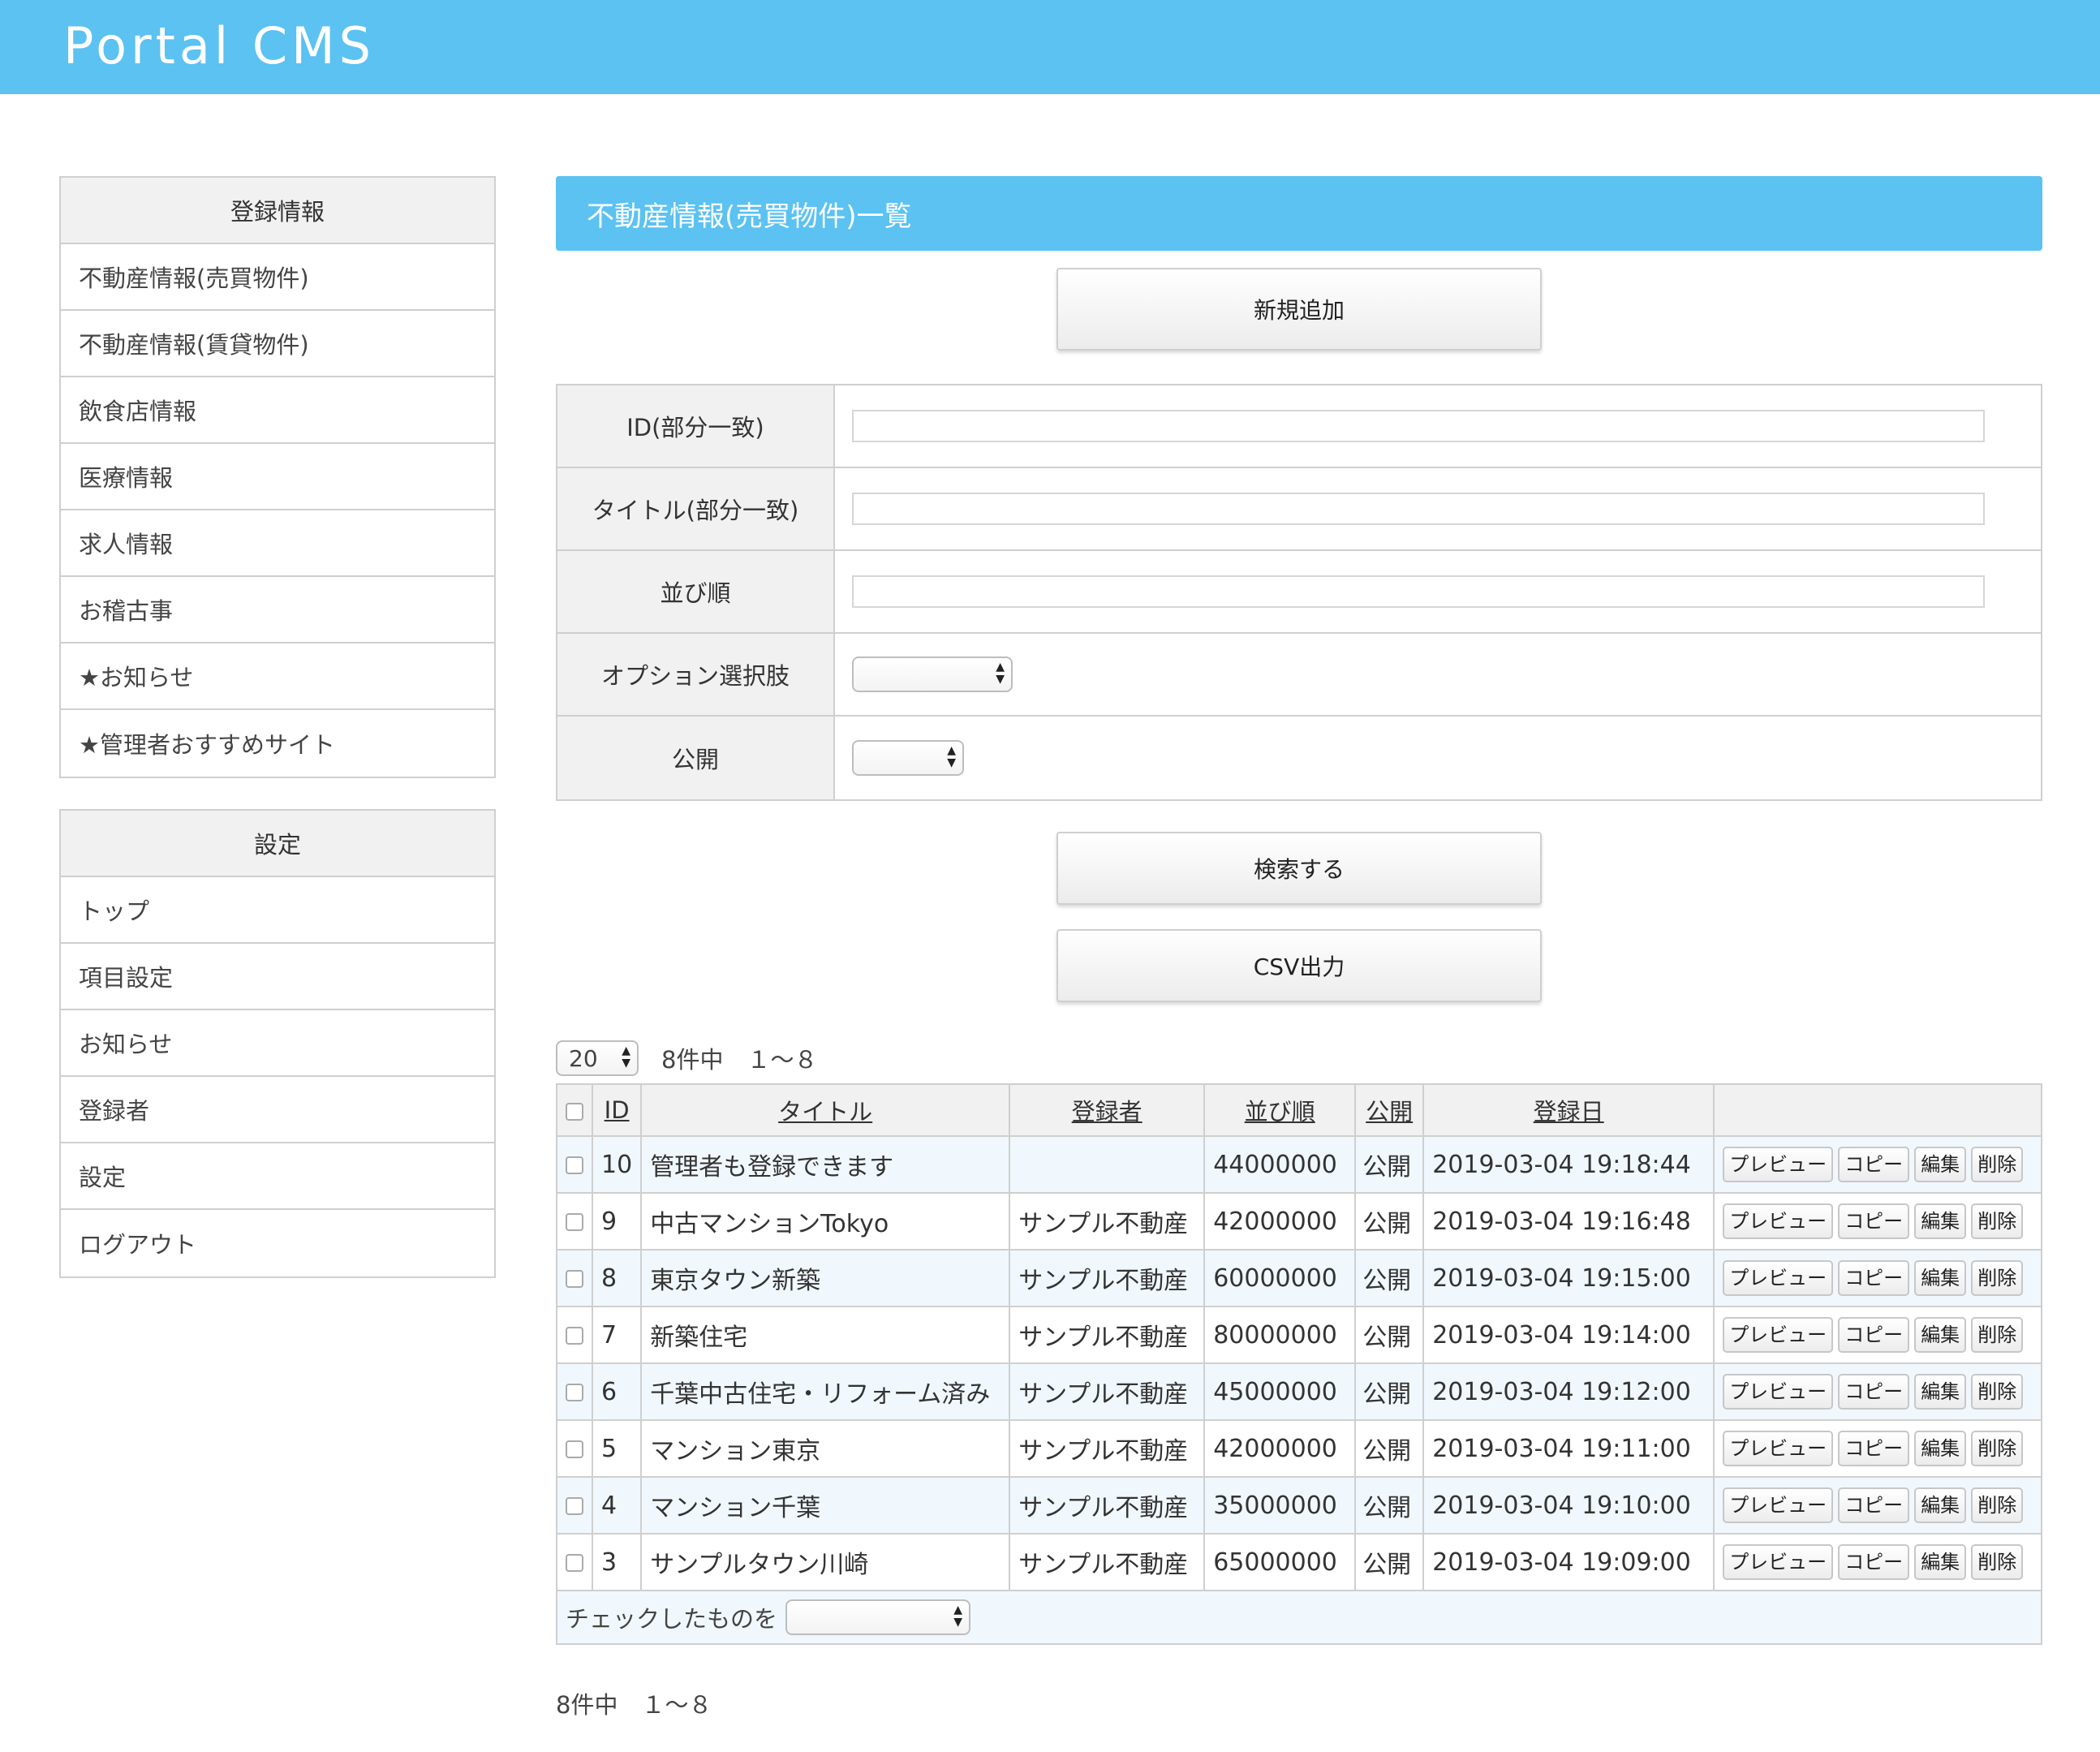 The height and width of the screenshot is (1752, 2100). I want to click on cell-id: 4, so click(617, 1505).